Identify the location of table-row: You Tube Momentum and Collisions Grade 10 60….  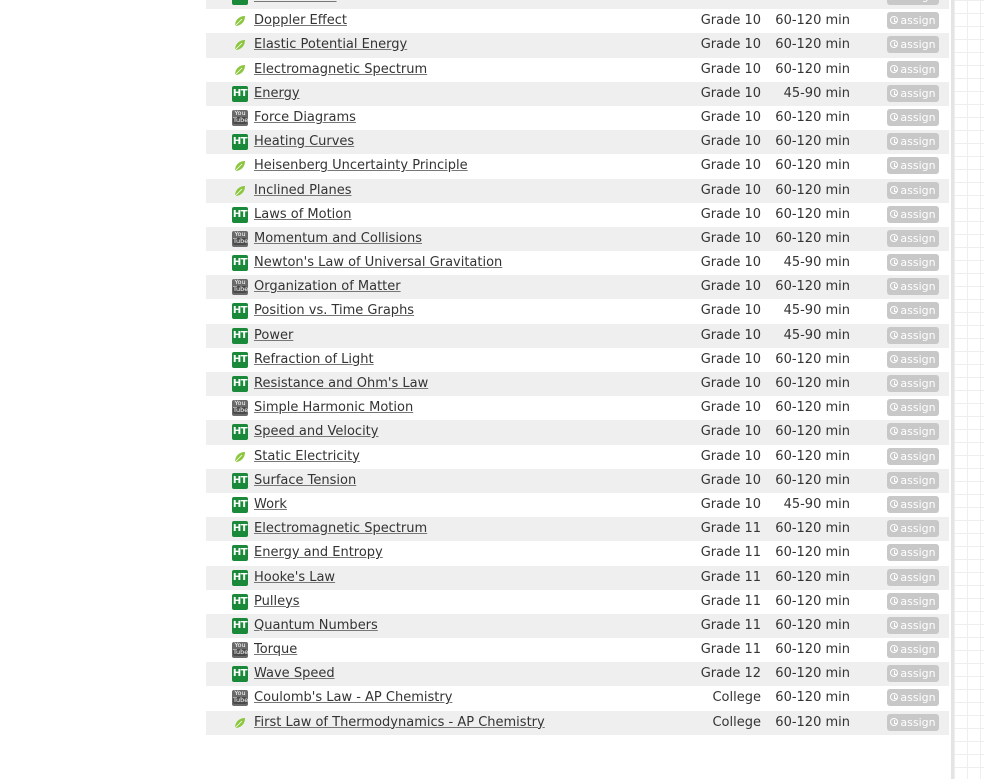
(577, 239).